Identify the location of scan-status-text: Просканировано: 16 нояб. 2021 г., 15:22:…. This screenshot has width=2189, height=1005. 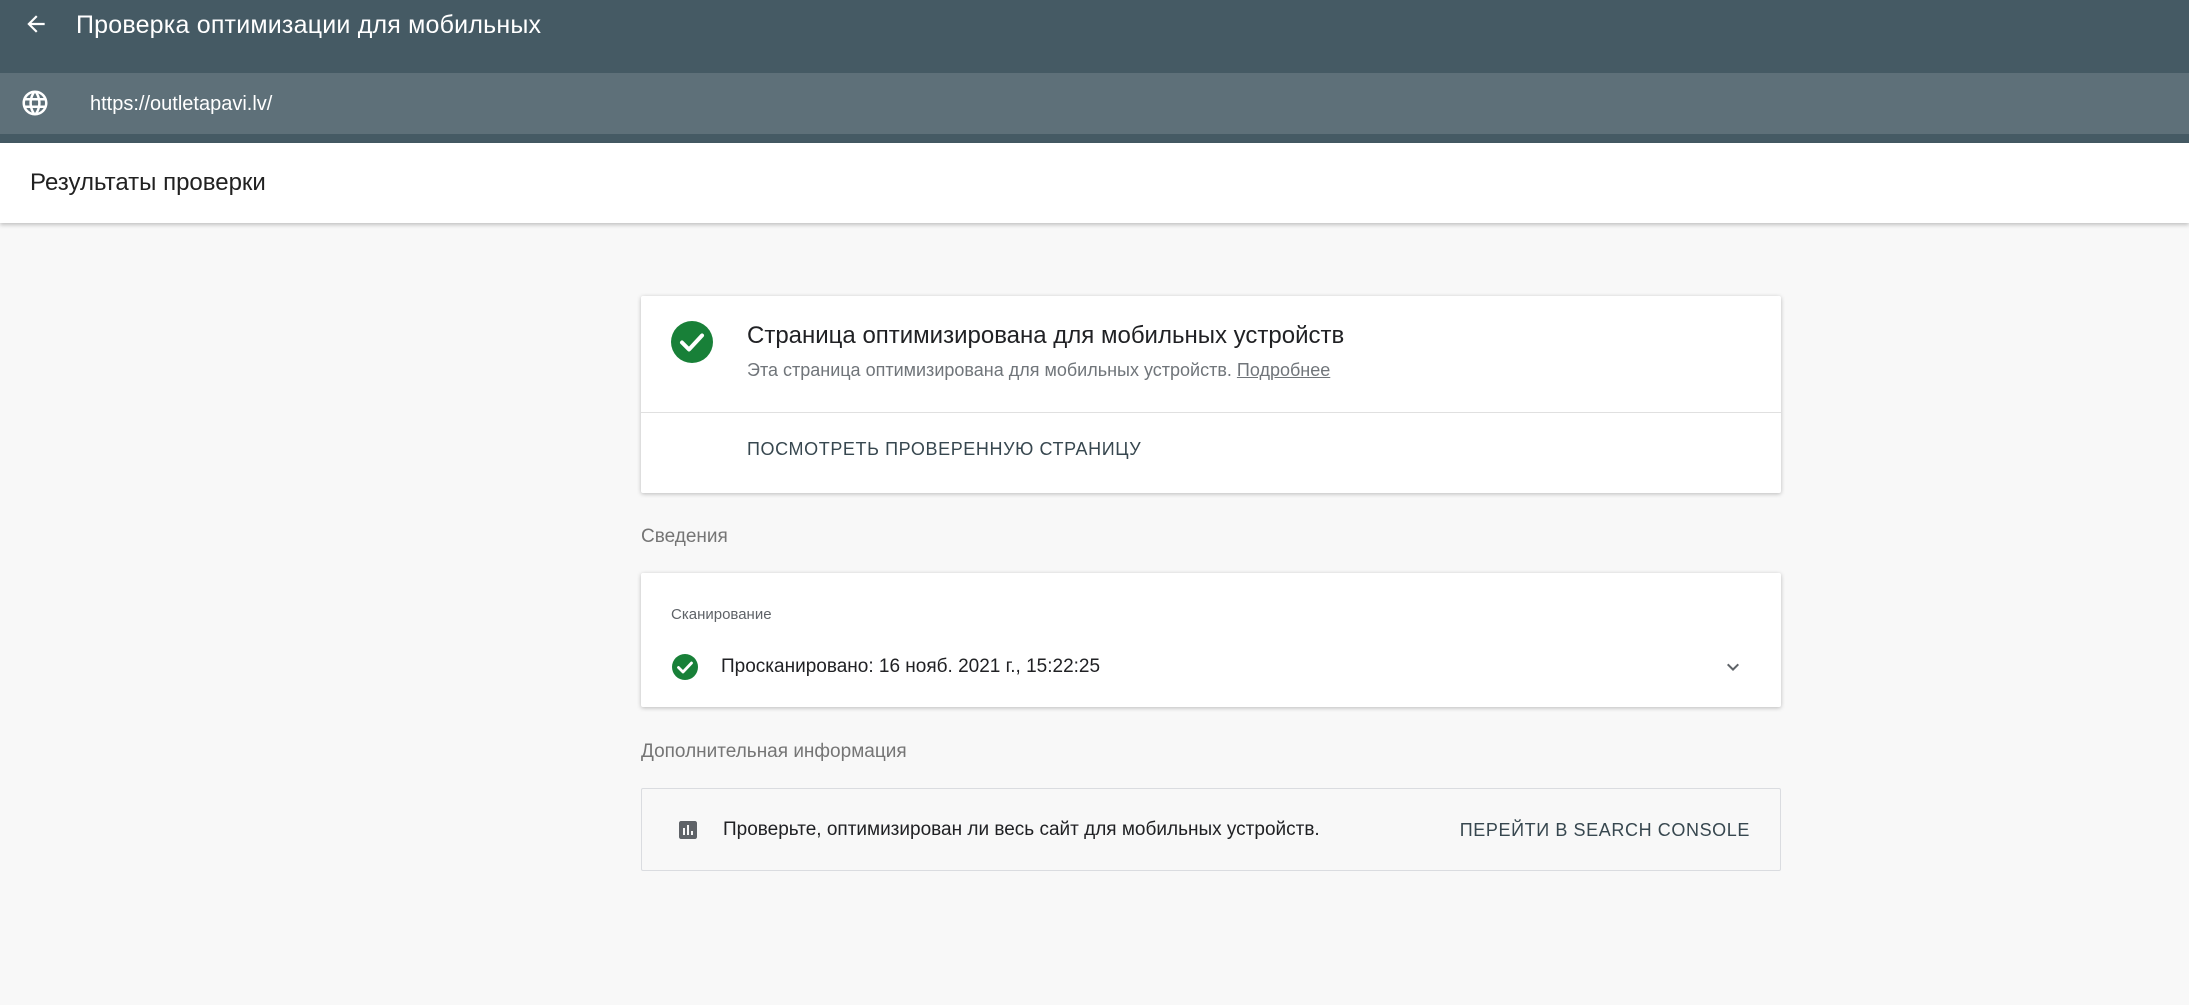
(911, 666).